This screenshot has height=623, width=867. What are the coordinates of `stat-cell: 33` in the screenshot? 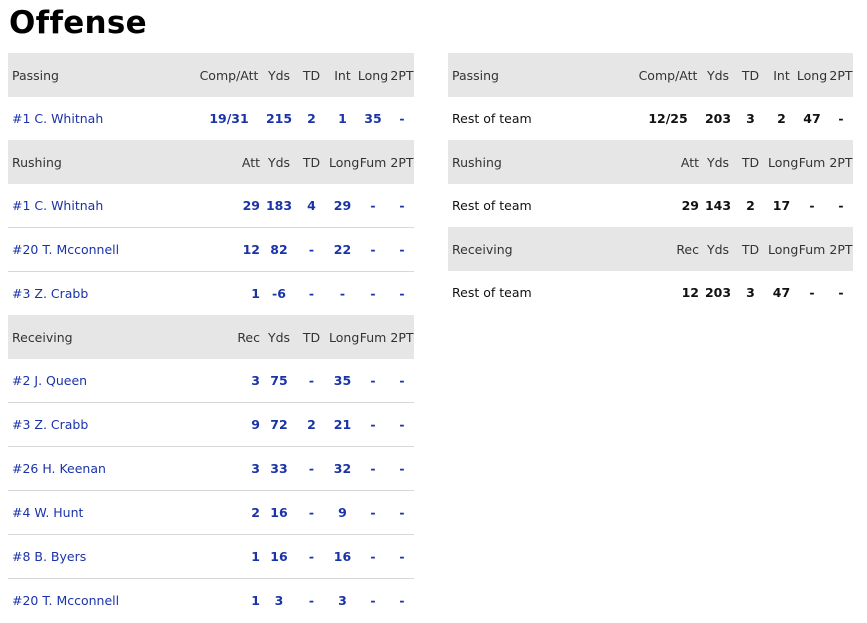 It's located at (279, 468).